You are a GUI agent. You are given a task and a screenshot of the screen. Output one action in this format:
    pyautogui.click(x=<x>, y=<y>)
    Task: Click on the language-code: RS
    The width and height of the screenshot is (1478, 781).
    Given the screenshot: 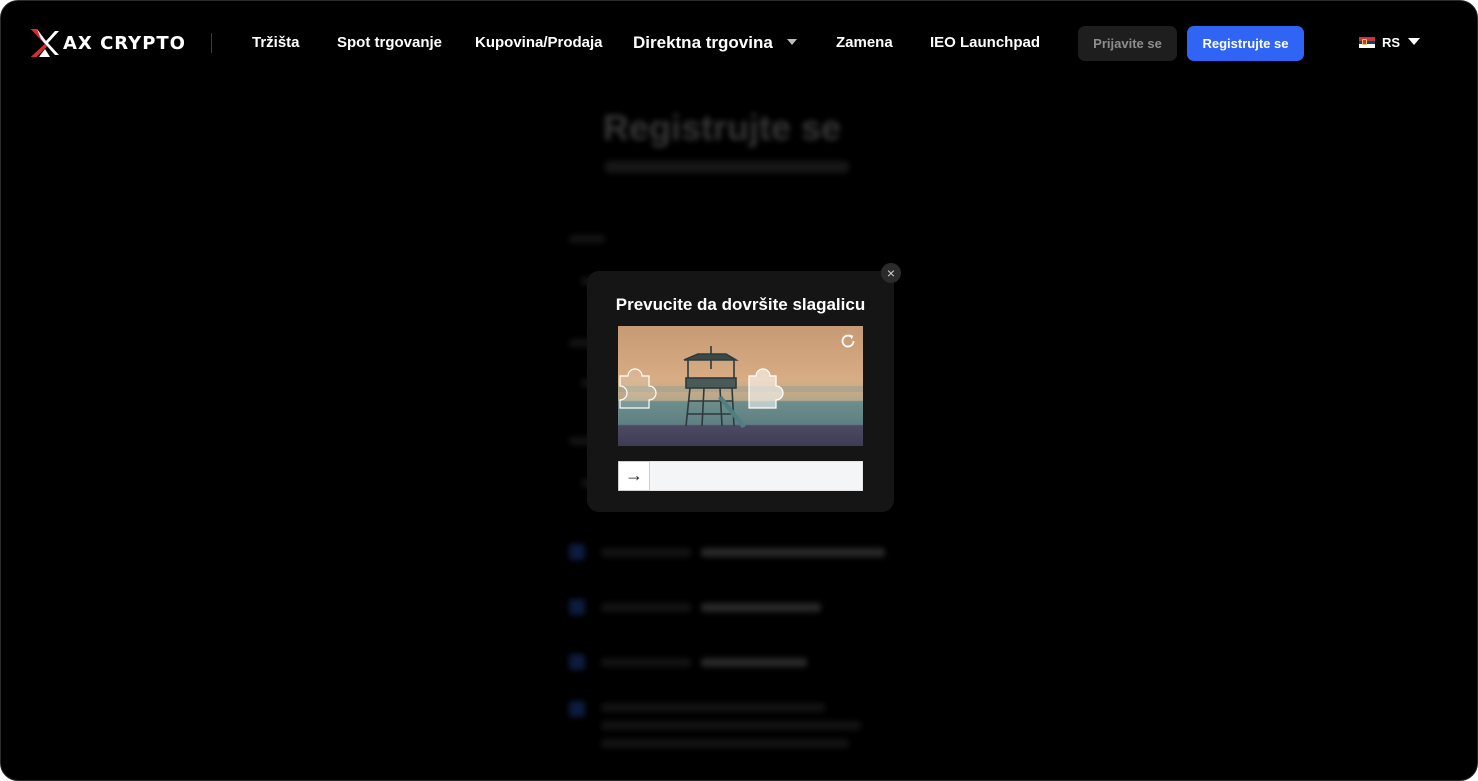 What is the action you would take?
    pyautogui.click(x=1391, y=42)
    